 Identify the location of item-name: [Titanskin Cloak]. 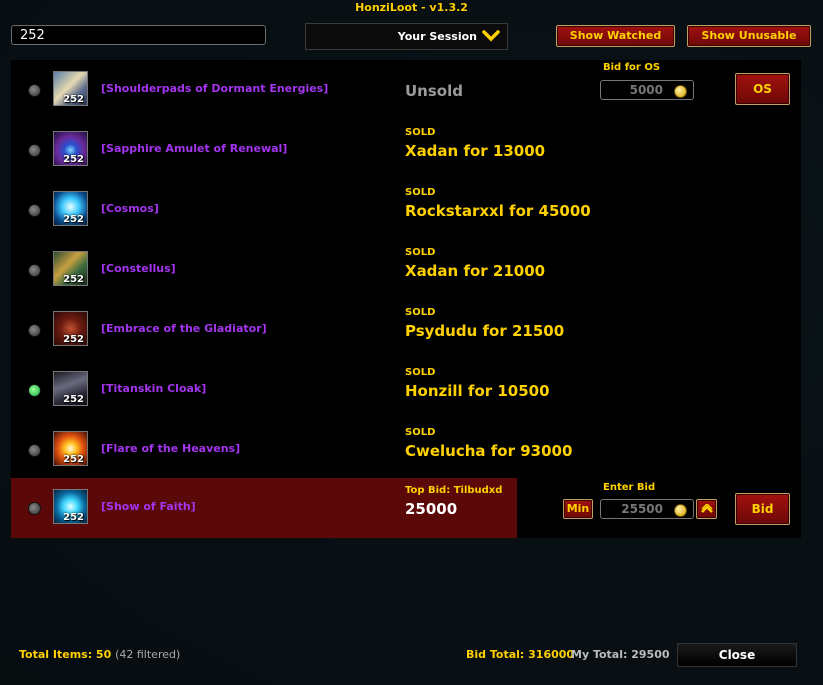
(153, 388).